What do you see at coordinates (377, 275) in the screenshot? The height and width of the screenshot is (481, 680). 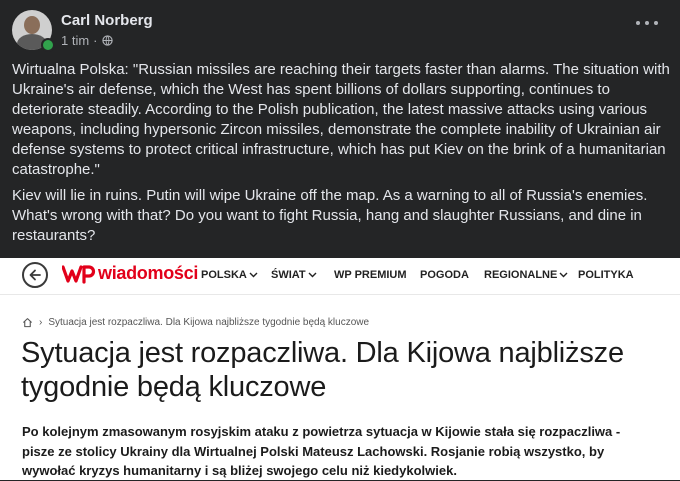 I see `nav-item-wp-premium: WP PREMIUM` at bounding box center [377, 275].